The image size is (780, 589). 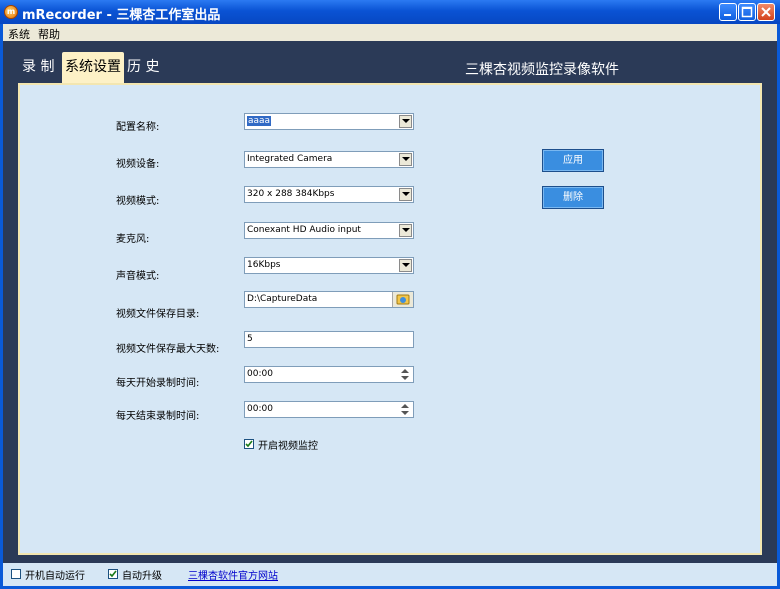 I want to click on video-device-combo: Integrated Camera, so click(x=329, y=159).